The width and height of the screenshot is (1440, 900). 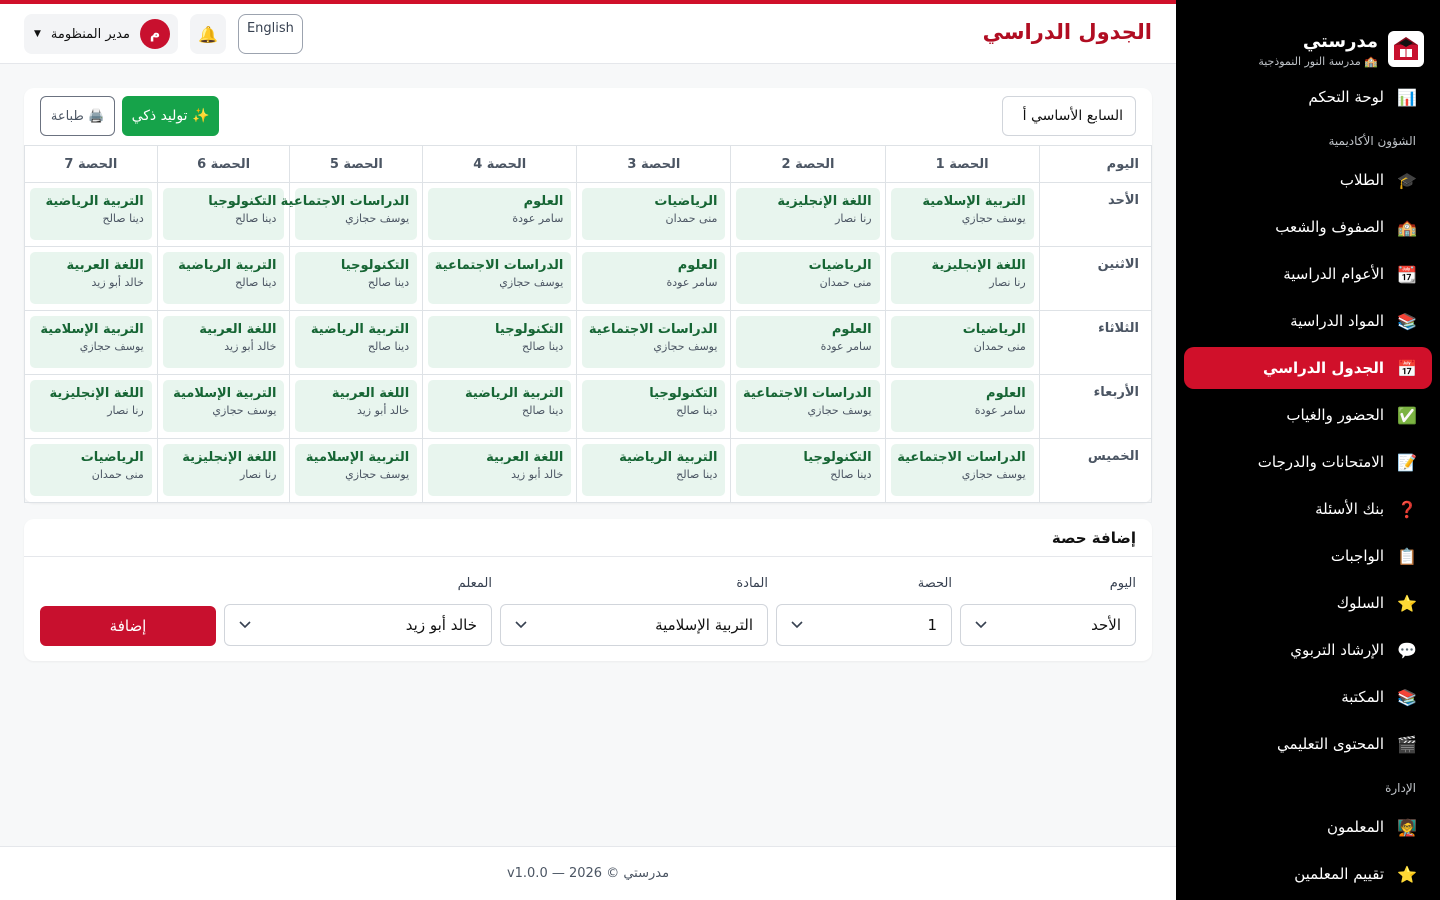 What do you see at coordinates (962, 164) in the screenshot?
I see `period-column-header: الحصة 1` at bounding box center [962, 164].